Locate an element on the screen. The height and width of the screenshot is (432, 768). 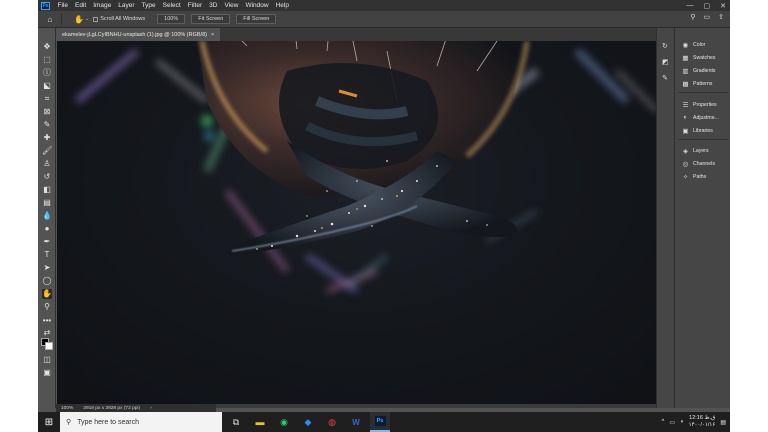
menu-help: Help is located at coordinates (282, 5).